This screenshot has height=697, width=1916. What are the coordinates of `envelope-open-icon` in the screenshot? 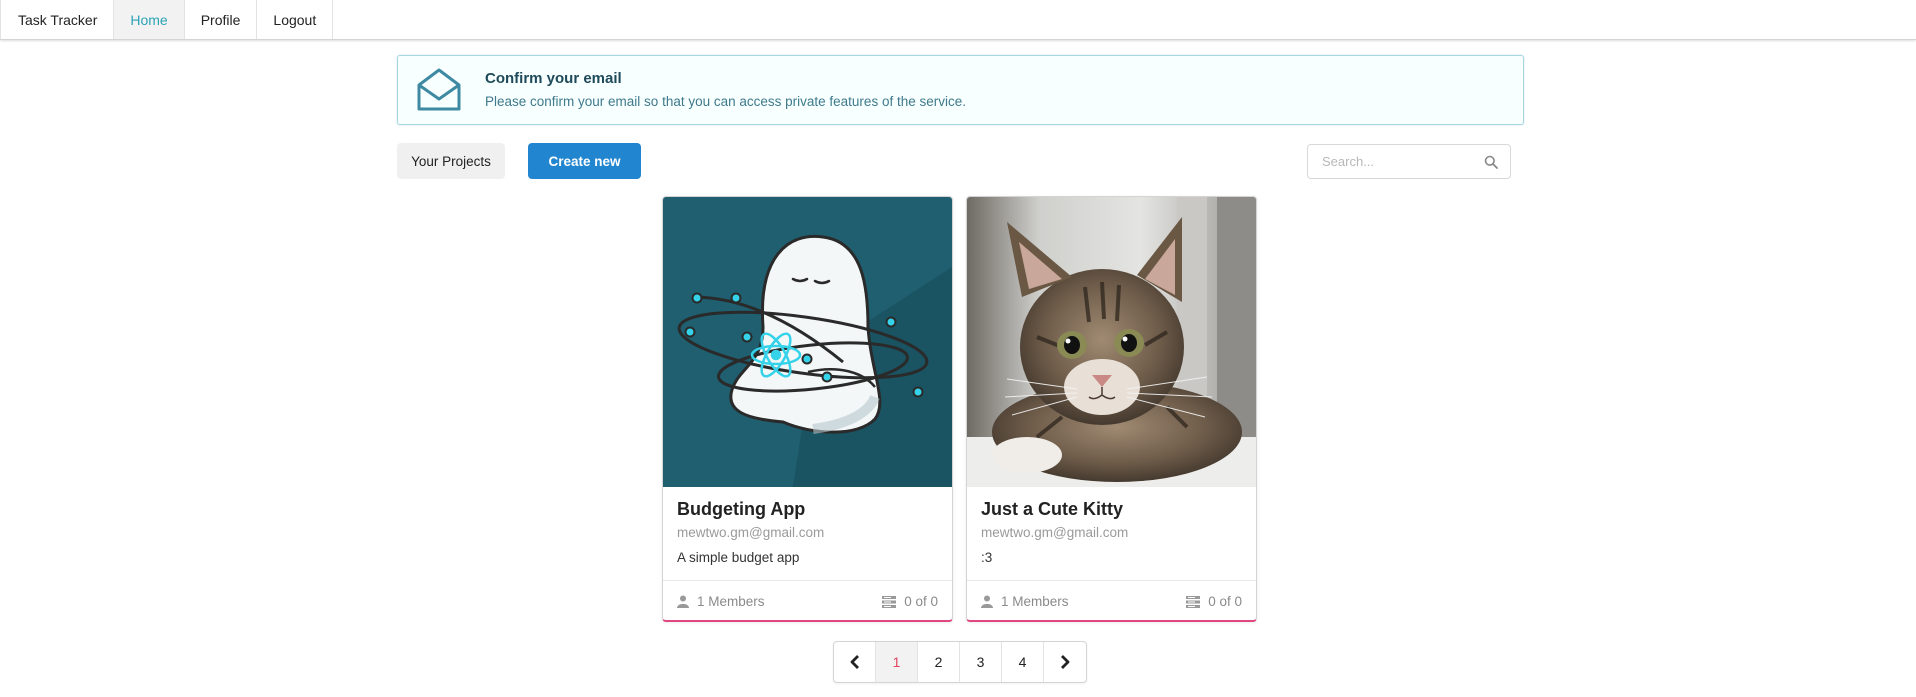 It's located at (439, 89).